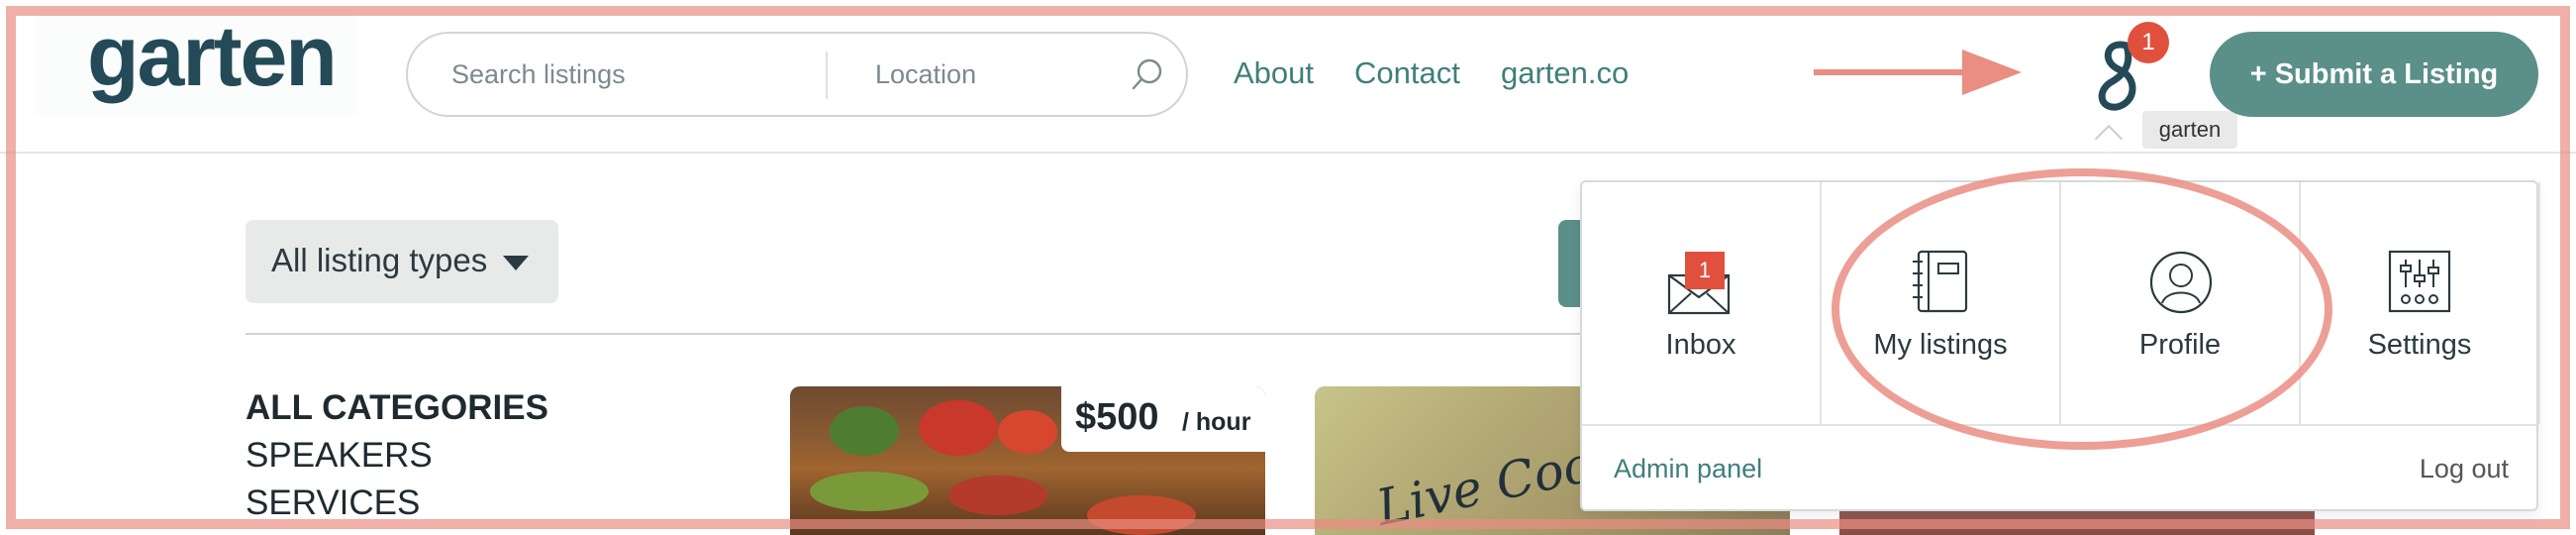 Image resolution: width=2576 pixels, height=535 pixels. Describe the element at coordinates (1702, 303) in the screenshot. I see `menu-item-inbox: 1 Inbox` at that location.